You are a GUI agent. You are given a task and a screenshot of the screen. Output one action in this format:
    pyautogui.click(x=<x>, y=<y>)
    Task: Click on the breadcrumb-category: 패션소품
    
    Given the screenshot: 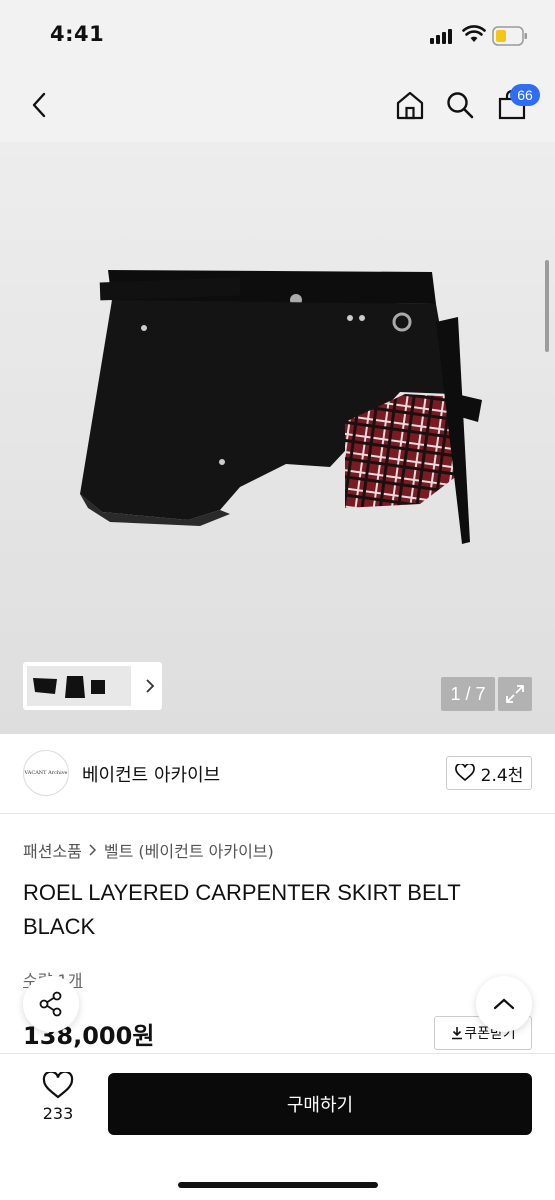 What is the action you would take?
    pyautogui.click(x=52, y=850)
    